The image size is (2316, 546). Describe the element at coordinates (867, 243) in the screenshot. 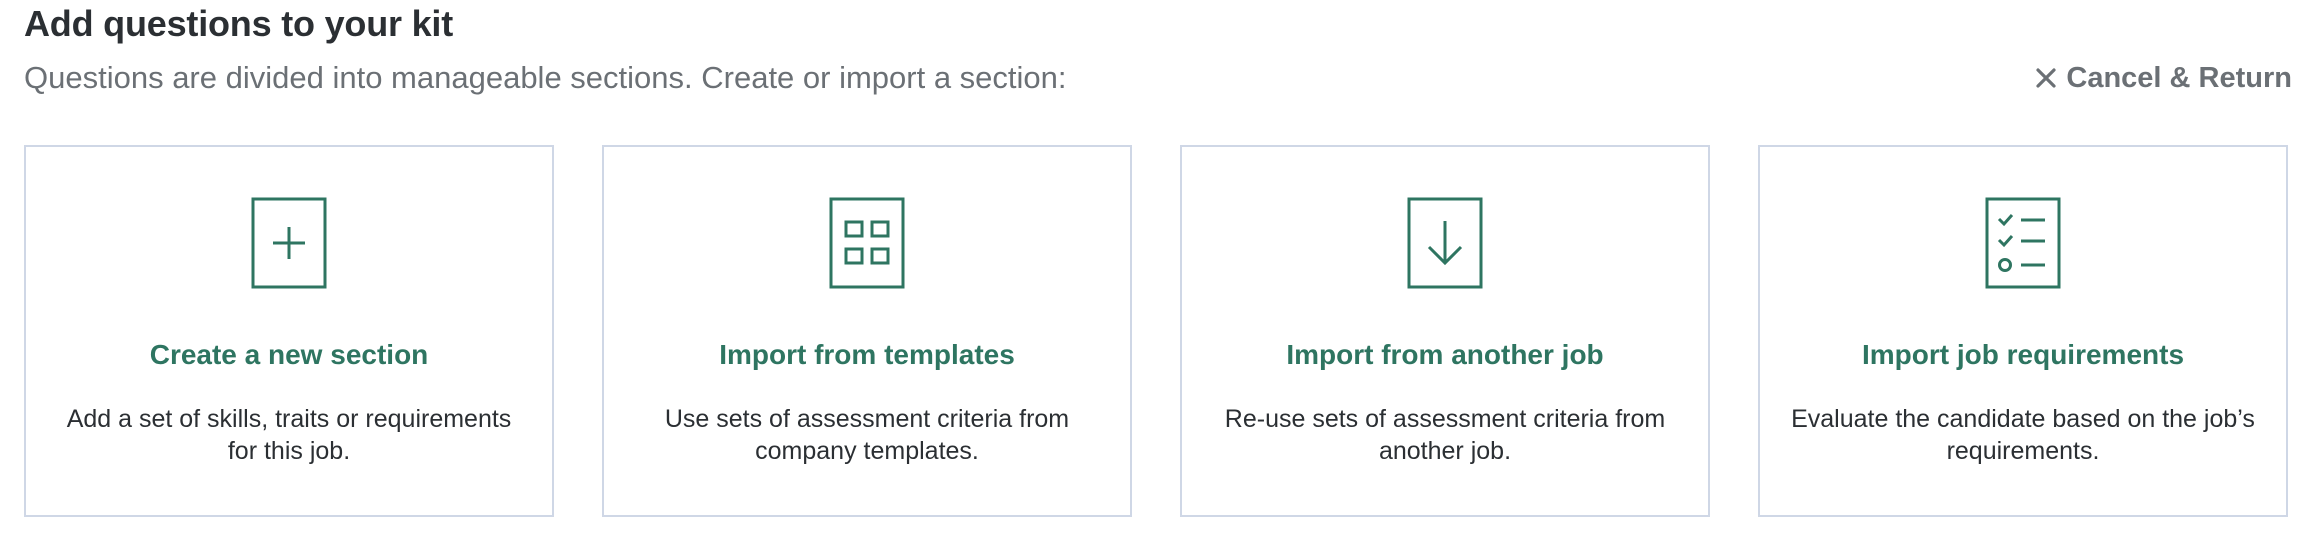

I see `template-grid-icon` at that location.